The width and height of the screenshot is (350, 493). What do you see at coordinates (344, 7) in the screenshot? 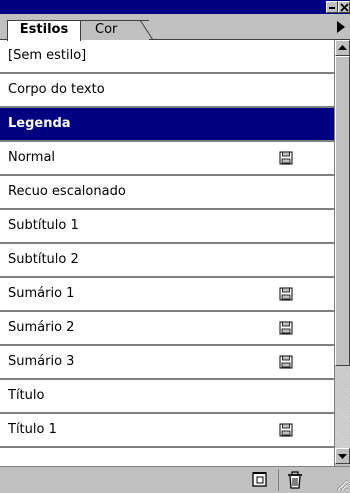
I see `close-icon` at bounding box center [344, 7].